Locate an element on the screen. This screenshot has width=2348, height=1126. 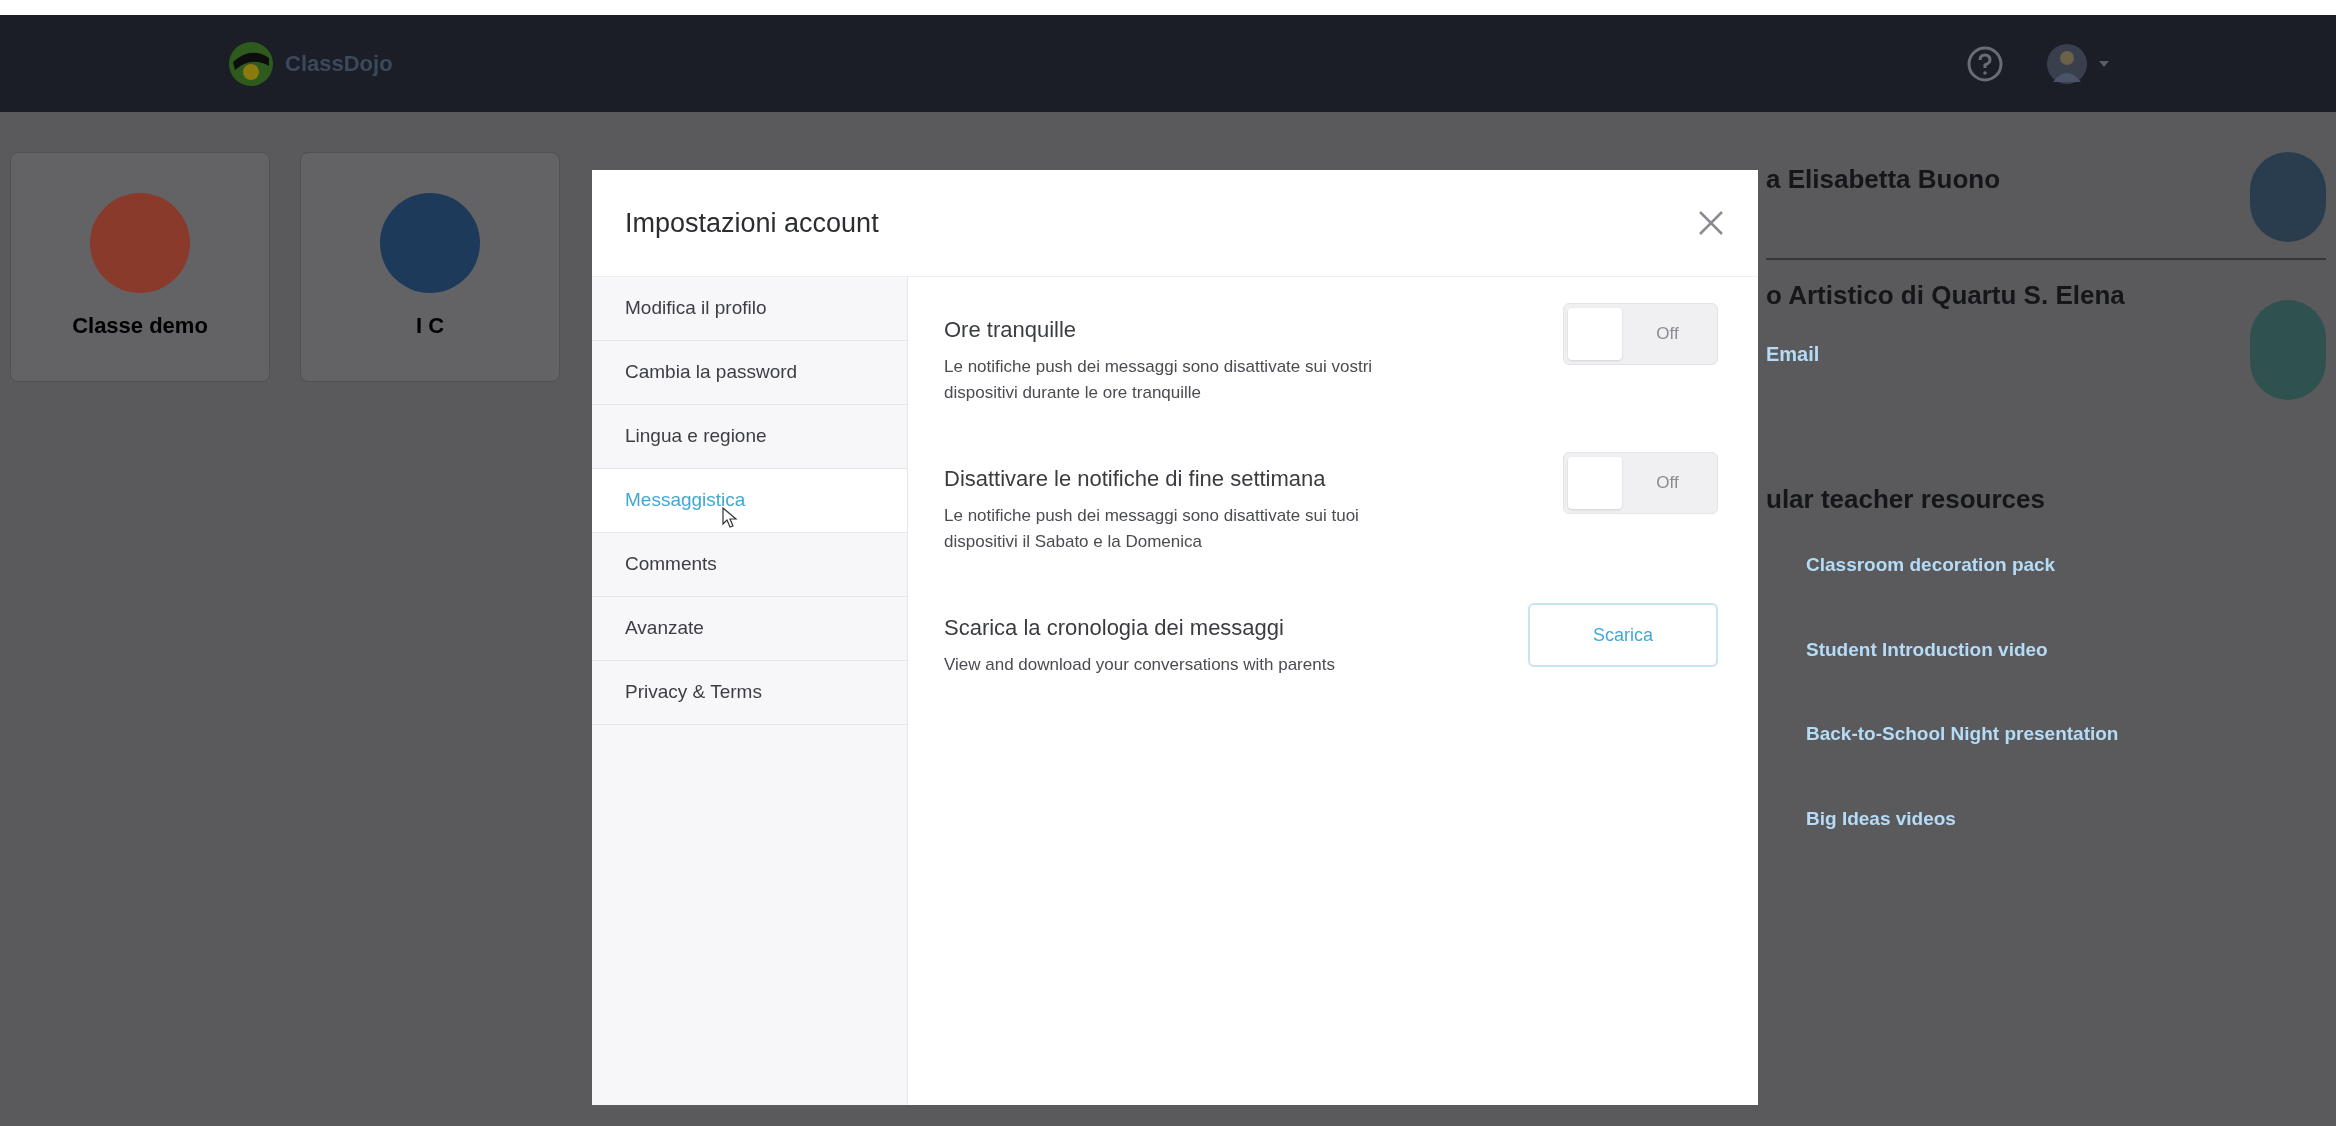
sidebar-item: Cambia la password is located at coordinates (749, 373).